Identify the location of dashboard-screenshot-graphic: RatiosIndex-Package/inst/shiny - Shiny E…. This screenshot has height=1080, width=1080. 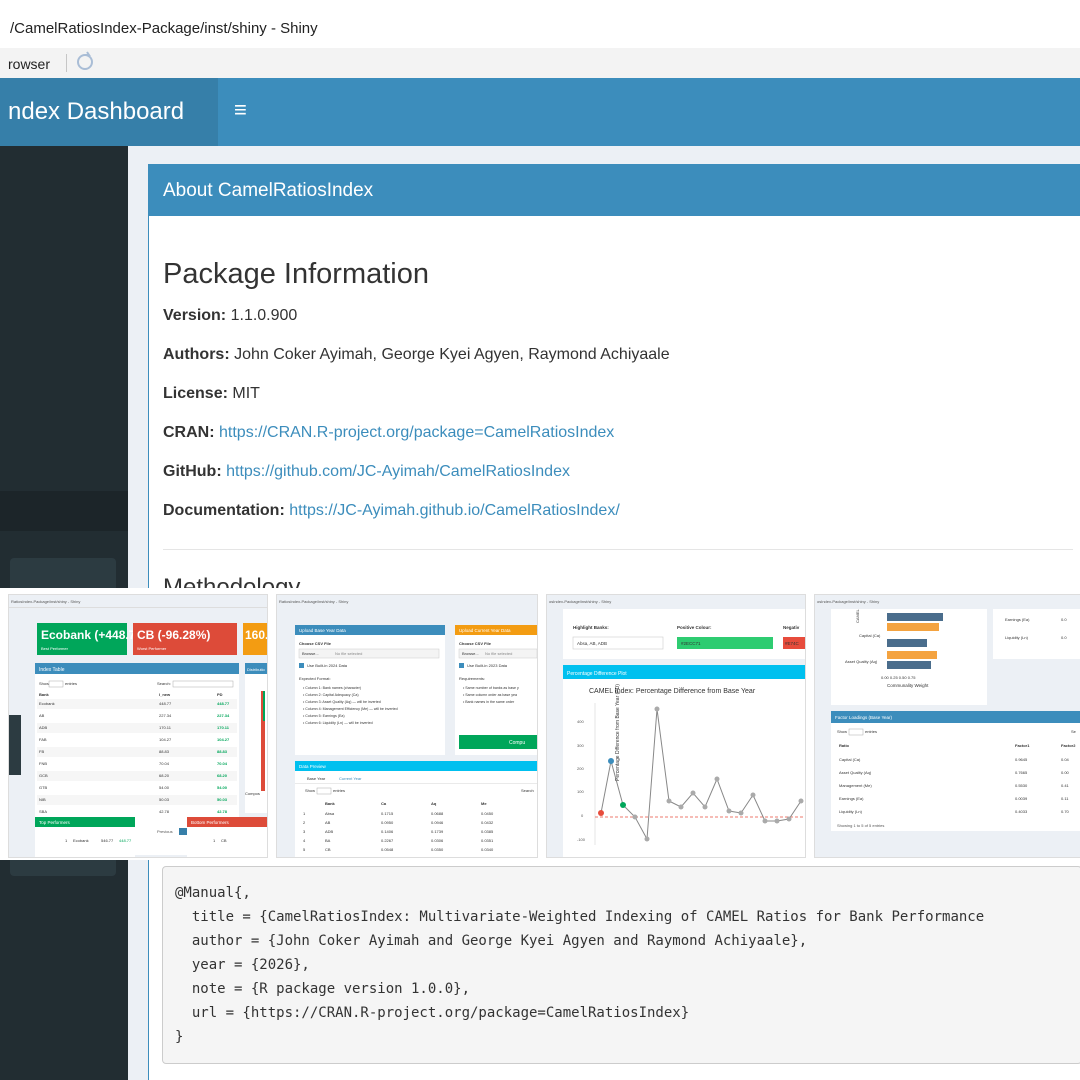
(138, 726).